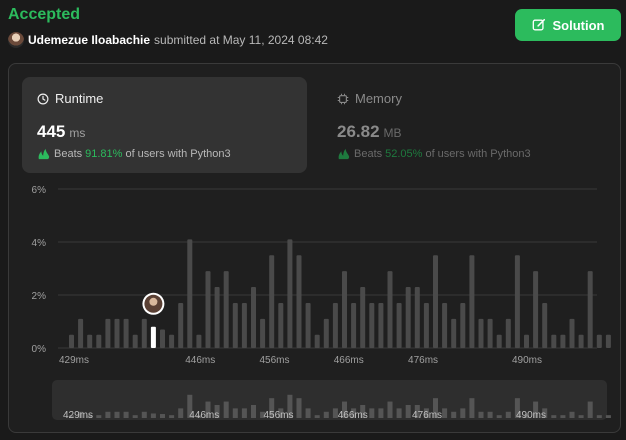  What do you see at coordinates (39, 190) in the screenshot?
I see `y-tick-label: 6%` at bounding box center [39, 190].